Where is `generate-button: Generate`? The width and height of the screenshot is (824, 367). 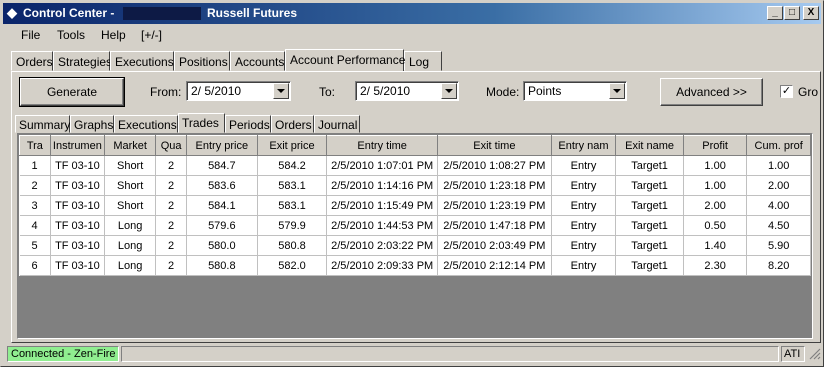 generate-button: Generate is located at coordinates (72, 92).